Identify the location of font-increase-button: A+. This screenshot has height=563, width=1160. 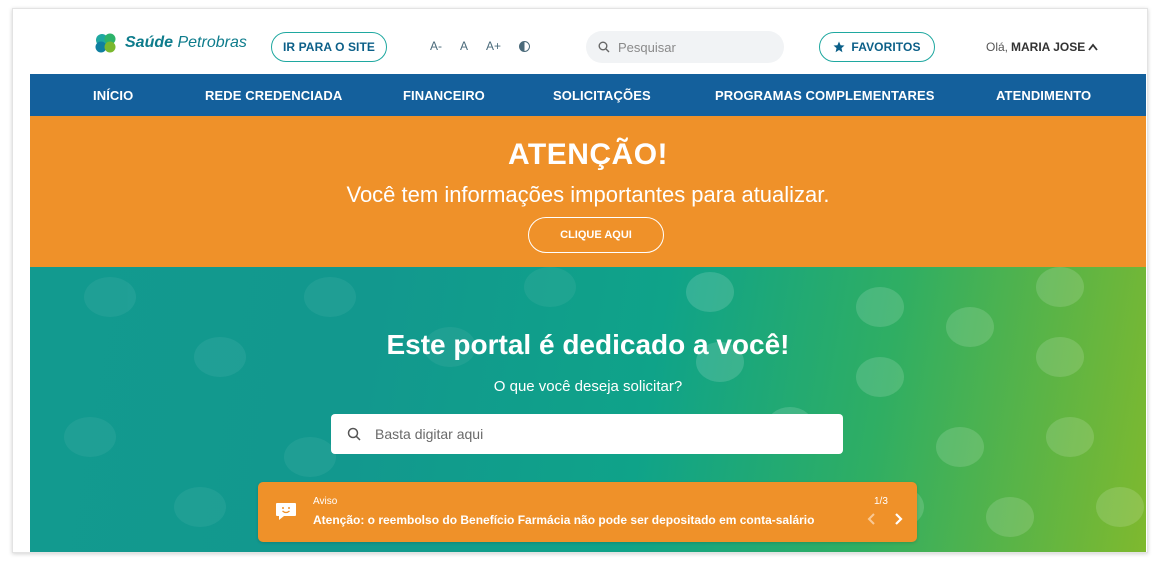
(493, 46).